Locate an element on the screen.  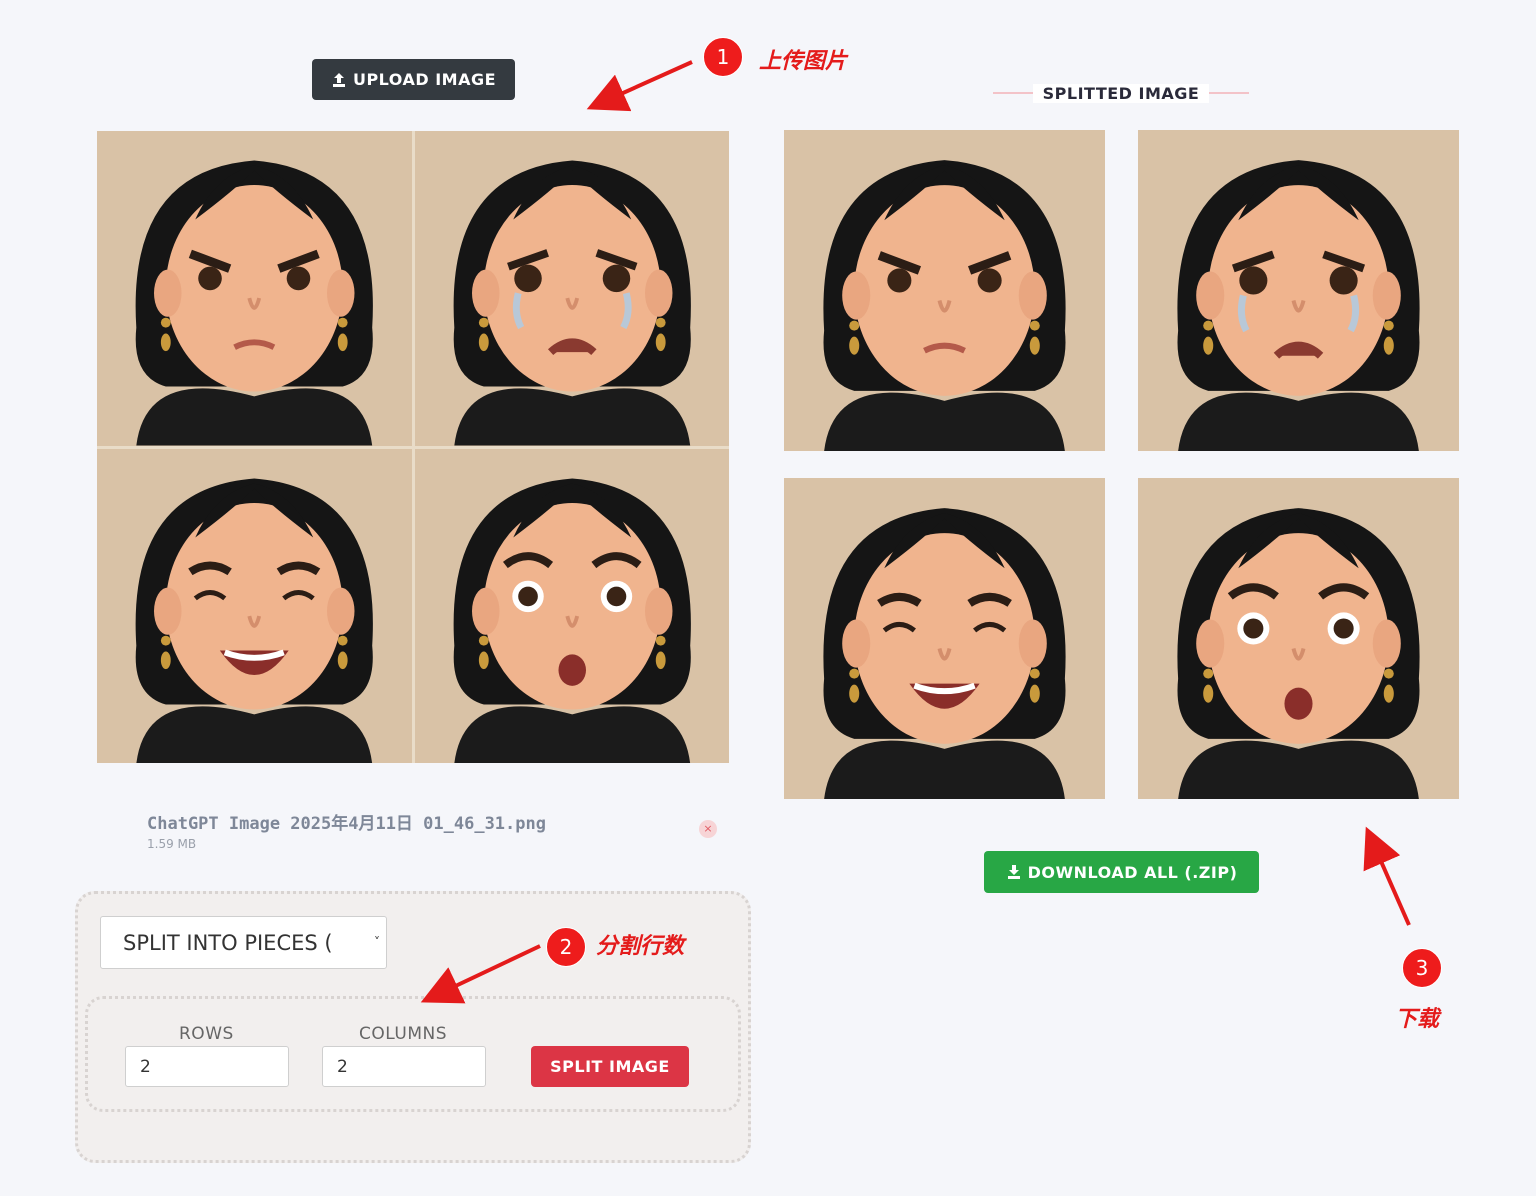
upload-image-button: UPLOAD IMAGE is located at coordinates (413, 79).